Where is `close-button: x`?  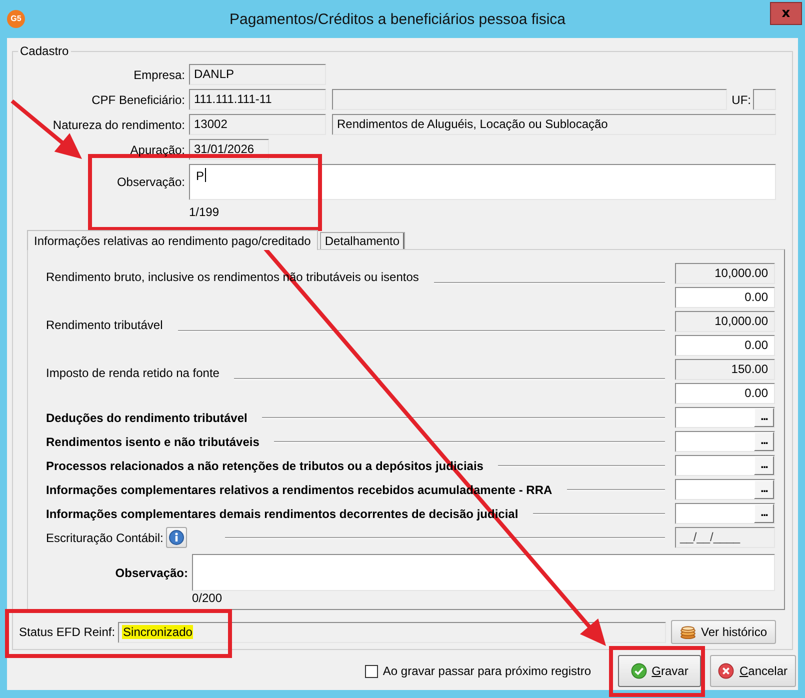 close-button: x is located at coordinates (786, 13).